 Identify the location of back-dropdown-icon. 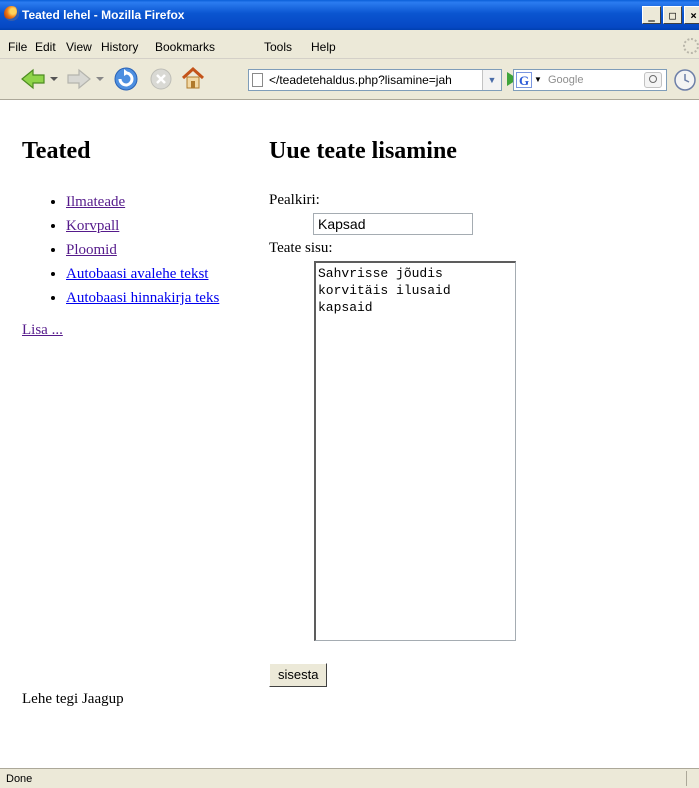
(54, 79).